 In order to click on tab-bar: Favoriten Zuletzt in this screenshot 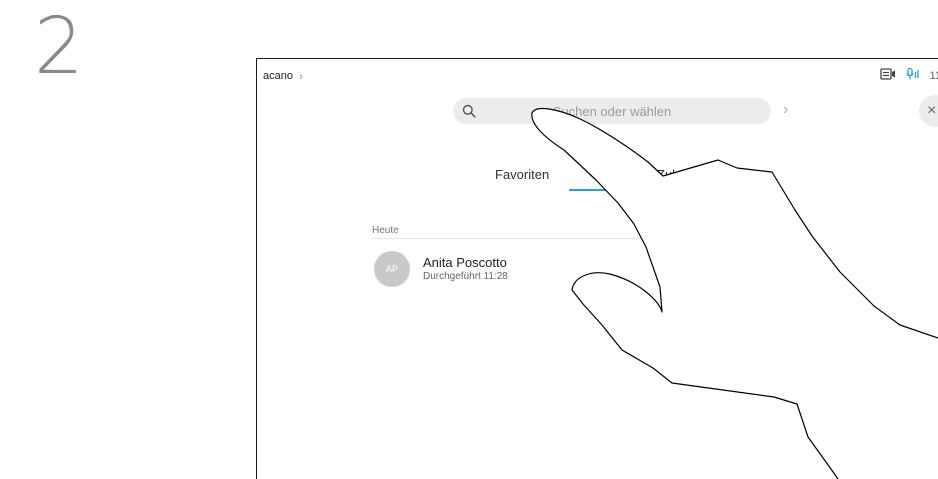, I will do `click(627, 180)`.